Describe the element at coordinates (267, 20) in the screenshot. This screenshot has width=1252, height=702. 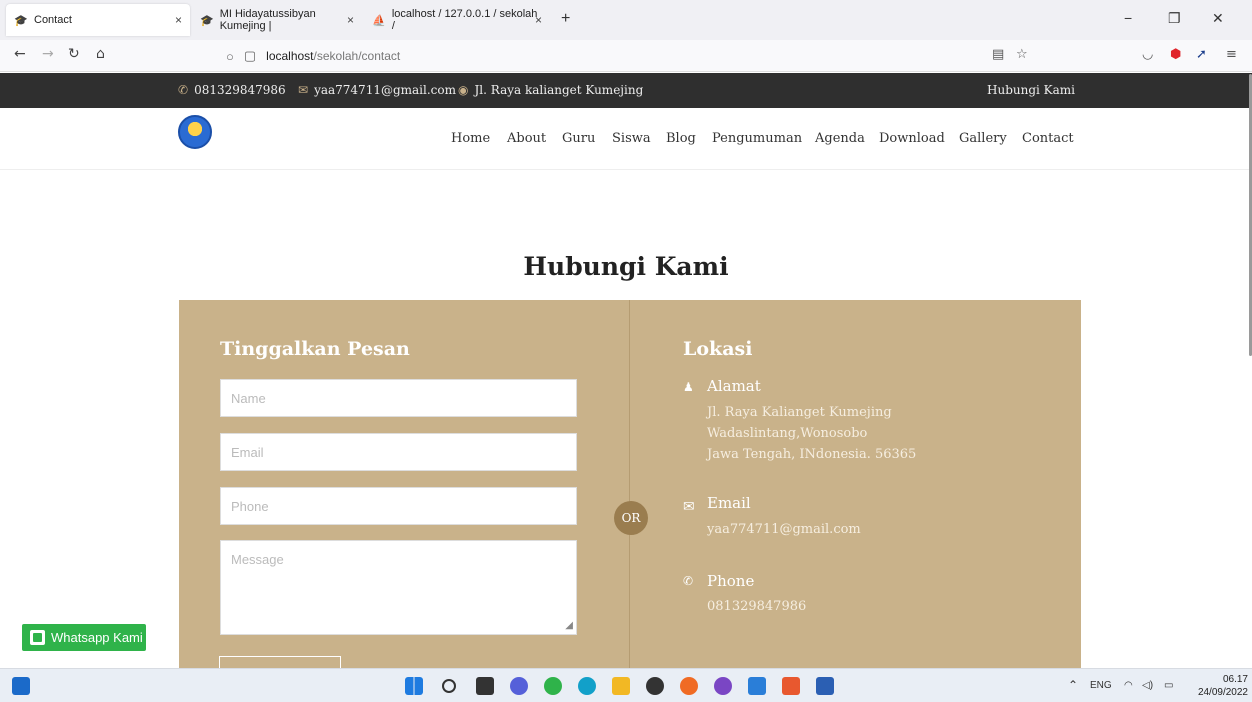
I see `tab-title: MI Hidayatussibyan Kumejing |` at that location.